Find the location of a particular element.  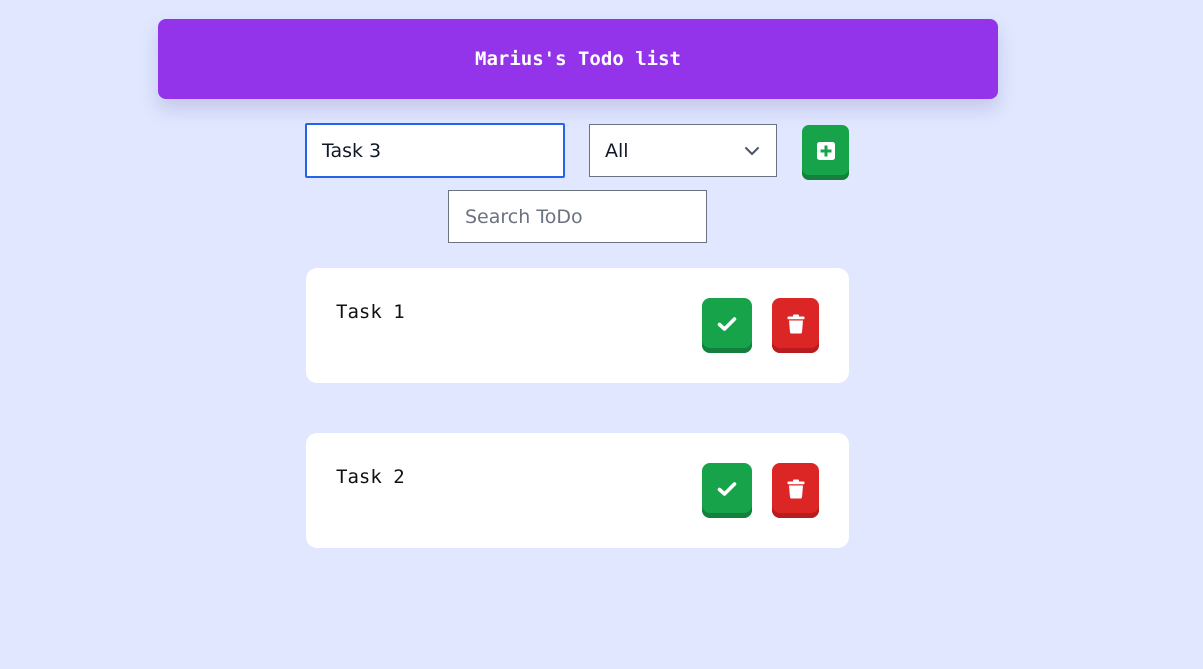

chevron-down-icon is located at coordinates (752, 151).